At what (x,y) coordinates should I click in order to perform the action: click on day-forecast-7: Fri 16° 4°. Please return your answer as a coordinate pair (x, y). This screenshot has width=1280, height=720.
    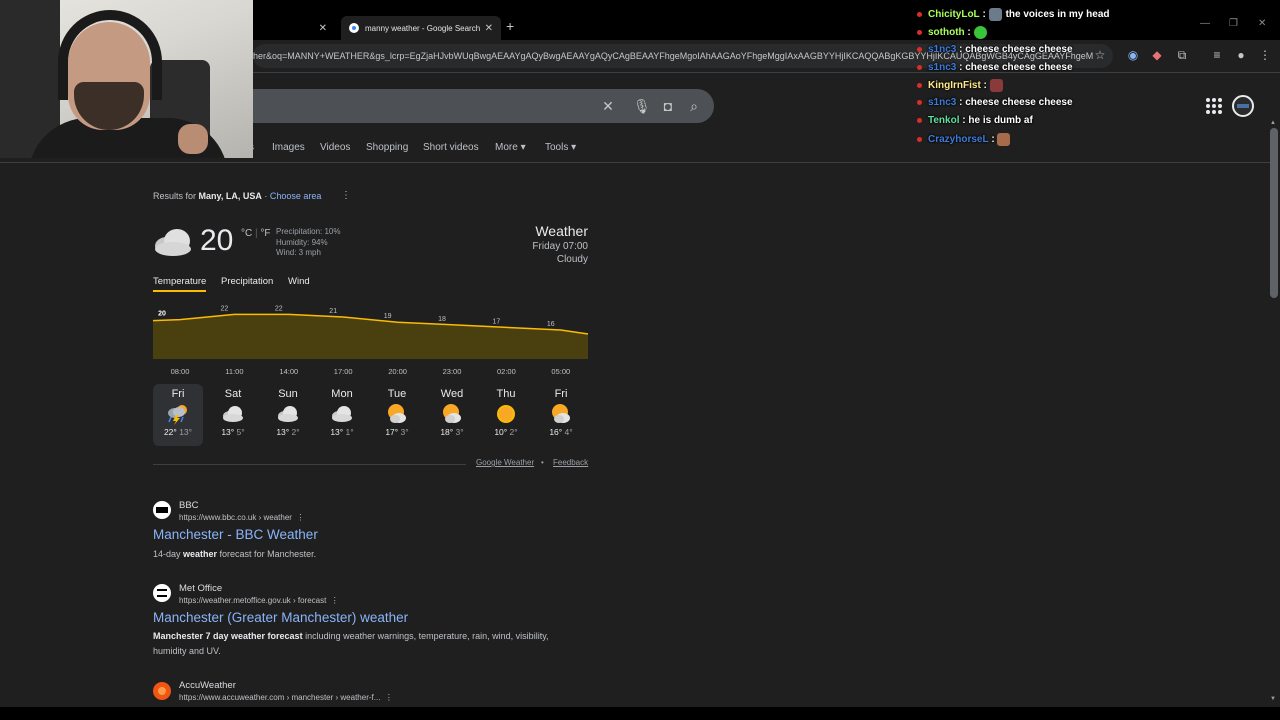
    Looking at the image, I should click on (561, 415).